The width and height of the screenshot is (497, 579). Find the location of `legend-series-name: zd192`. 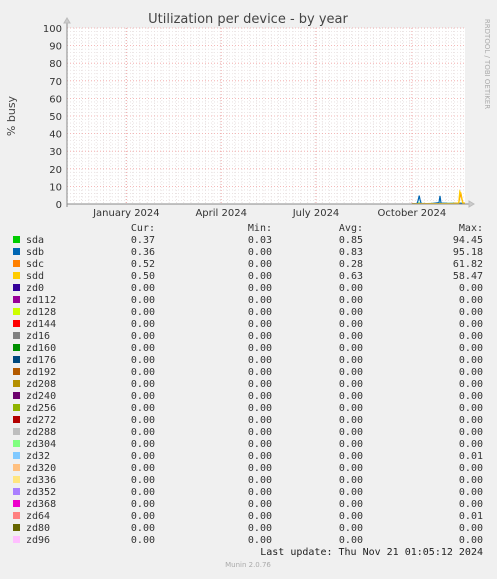

legend-series-name: zd192 is located at coordinates (41, 372).